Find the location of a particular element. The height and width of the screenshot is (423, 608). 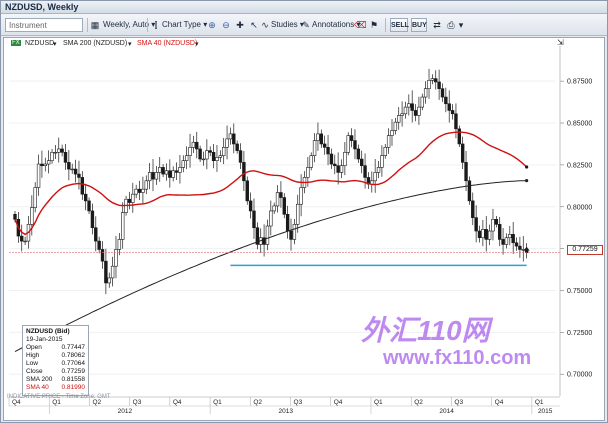

data-window-title: NZDUSD (Bid) is located at coordinates (48, 331).